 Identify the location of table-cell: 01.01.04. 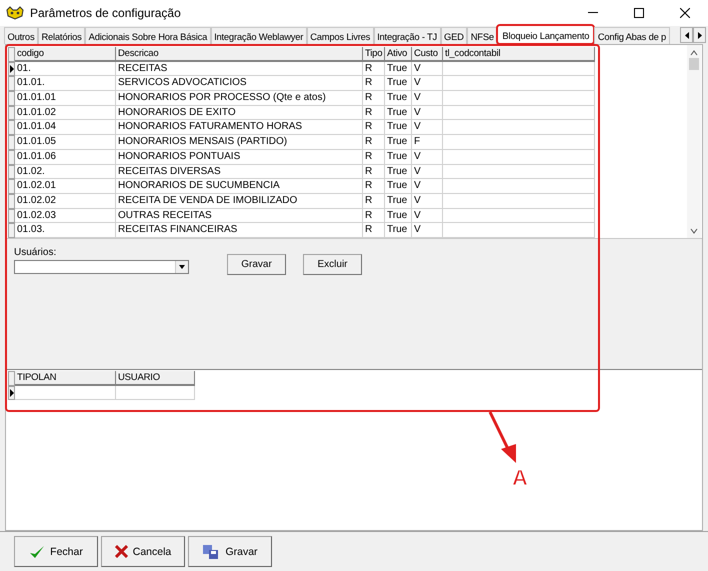
(65, 128).